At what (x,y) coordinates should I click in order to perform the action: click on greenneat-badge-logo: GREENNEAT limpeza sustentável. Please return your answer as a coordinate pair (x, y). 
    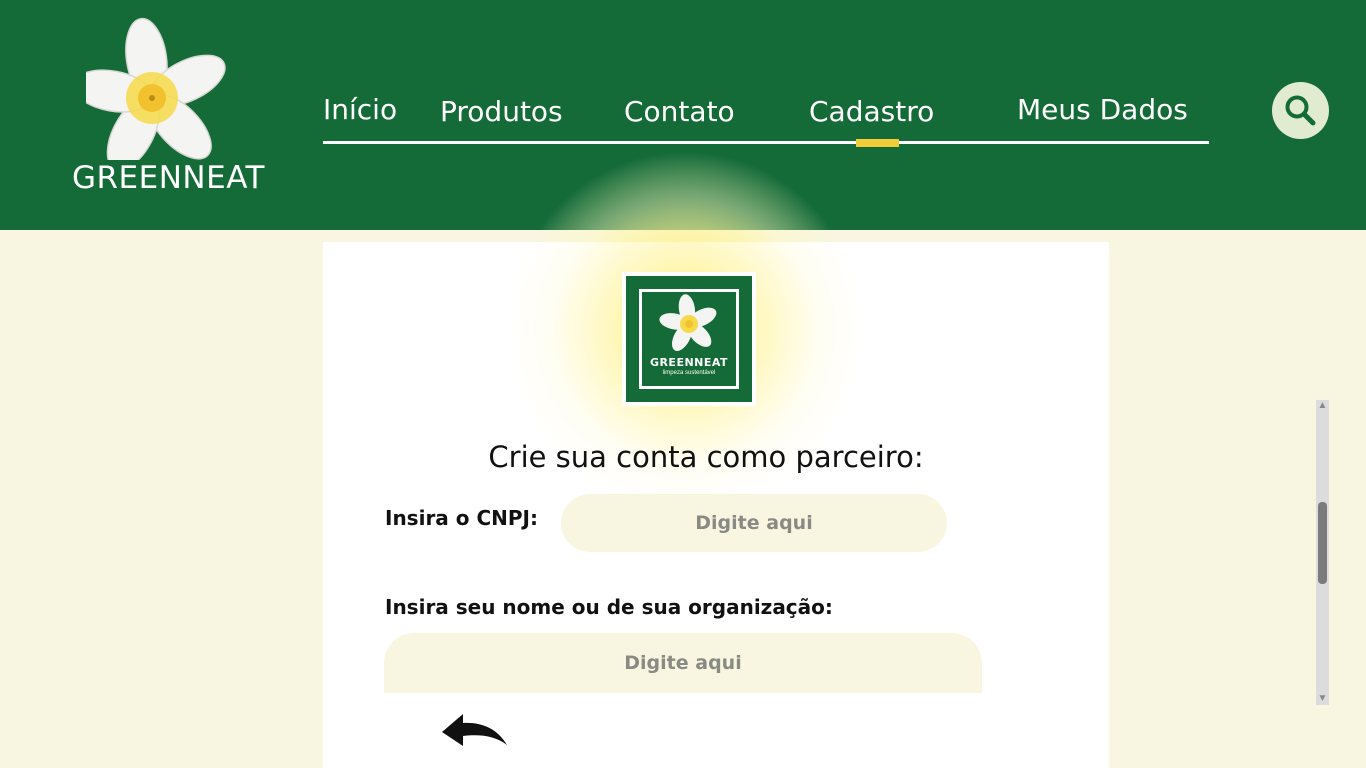
    Looking at the image, I should click on (689, 339).